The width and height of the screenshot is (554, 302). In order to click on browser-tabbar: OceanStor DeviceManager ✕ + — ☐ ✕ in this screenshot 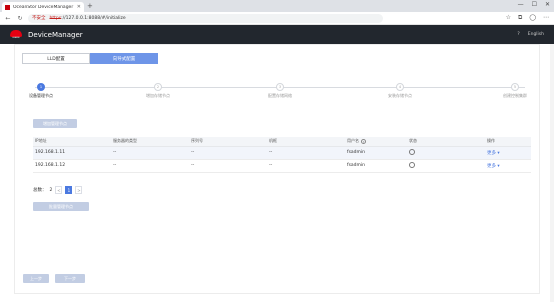, I will do `click(277, 6)`.